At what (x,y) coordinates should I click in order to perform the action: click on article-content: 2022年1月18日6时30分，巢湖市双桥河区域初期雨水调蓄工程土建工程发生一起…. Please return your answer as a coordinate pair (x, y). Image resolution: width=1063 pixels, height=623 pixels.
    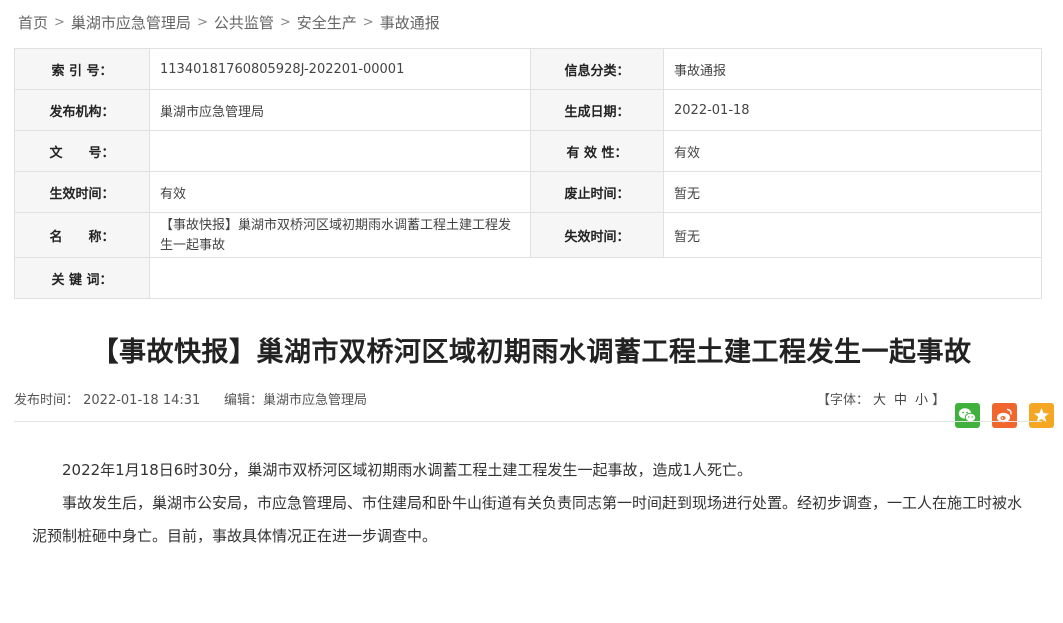
    Looking at the image, I should click on (531, 503).